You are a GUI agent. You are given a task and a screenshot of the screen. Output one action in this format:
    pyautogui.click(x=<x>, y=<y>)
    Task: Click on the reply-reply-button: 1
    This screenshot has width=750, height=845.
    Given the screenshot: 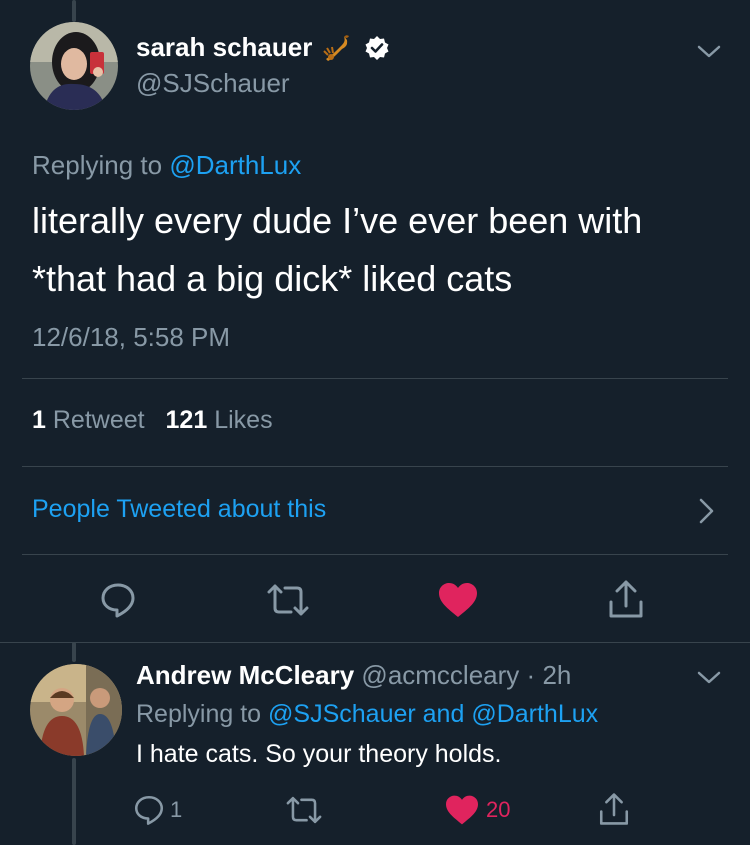 What is the action you would take?
    pyautogui.click(x=157, y=810)
    